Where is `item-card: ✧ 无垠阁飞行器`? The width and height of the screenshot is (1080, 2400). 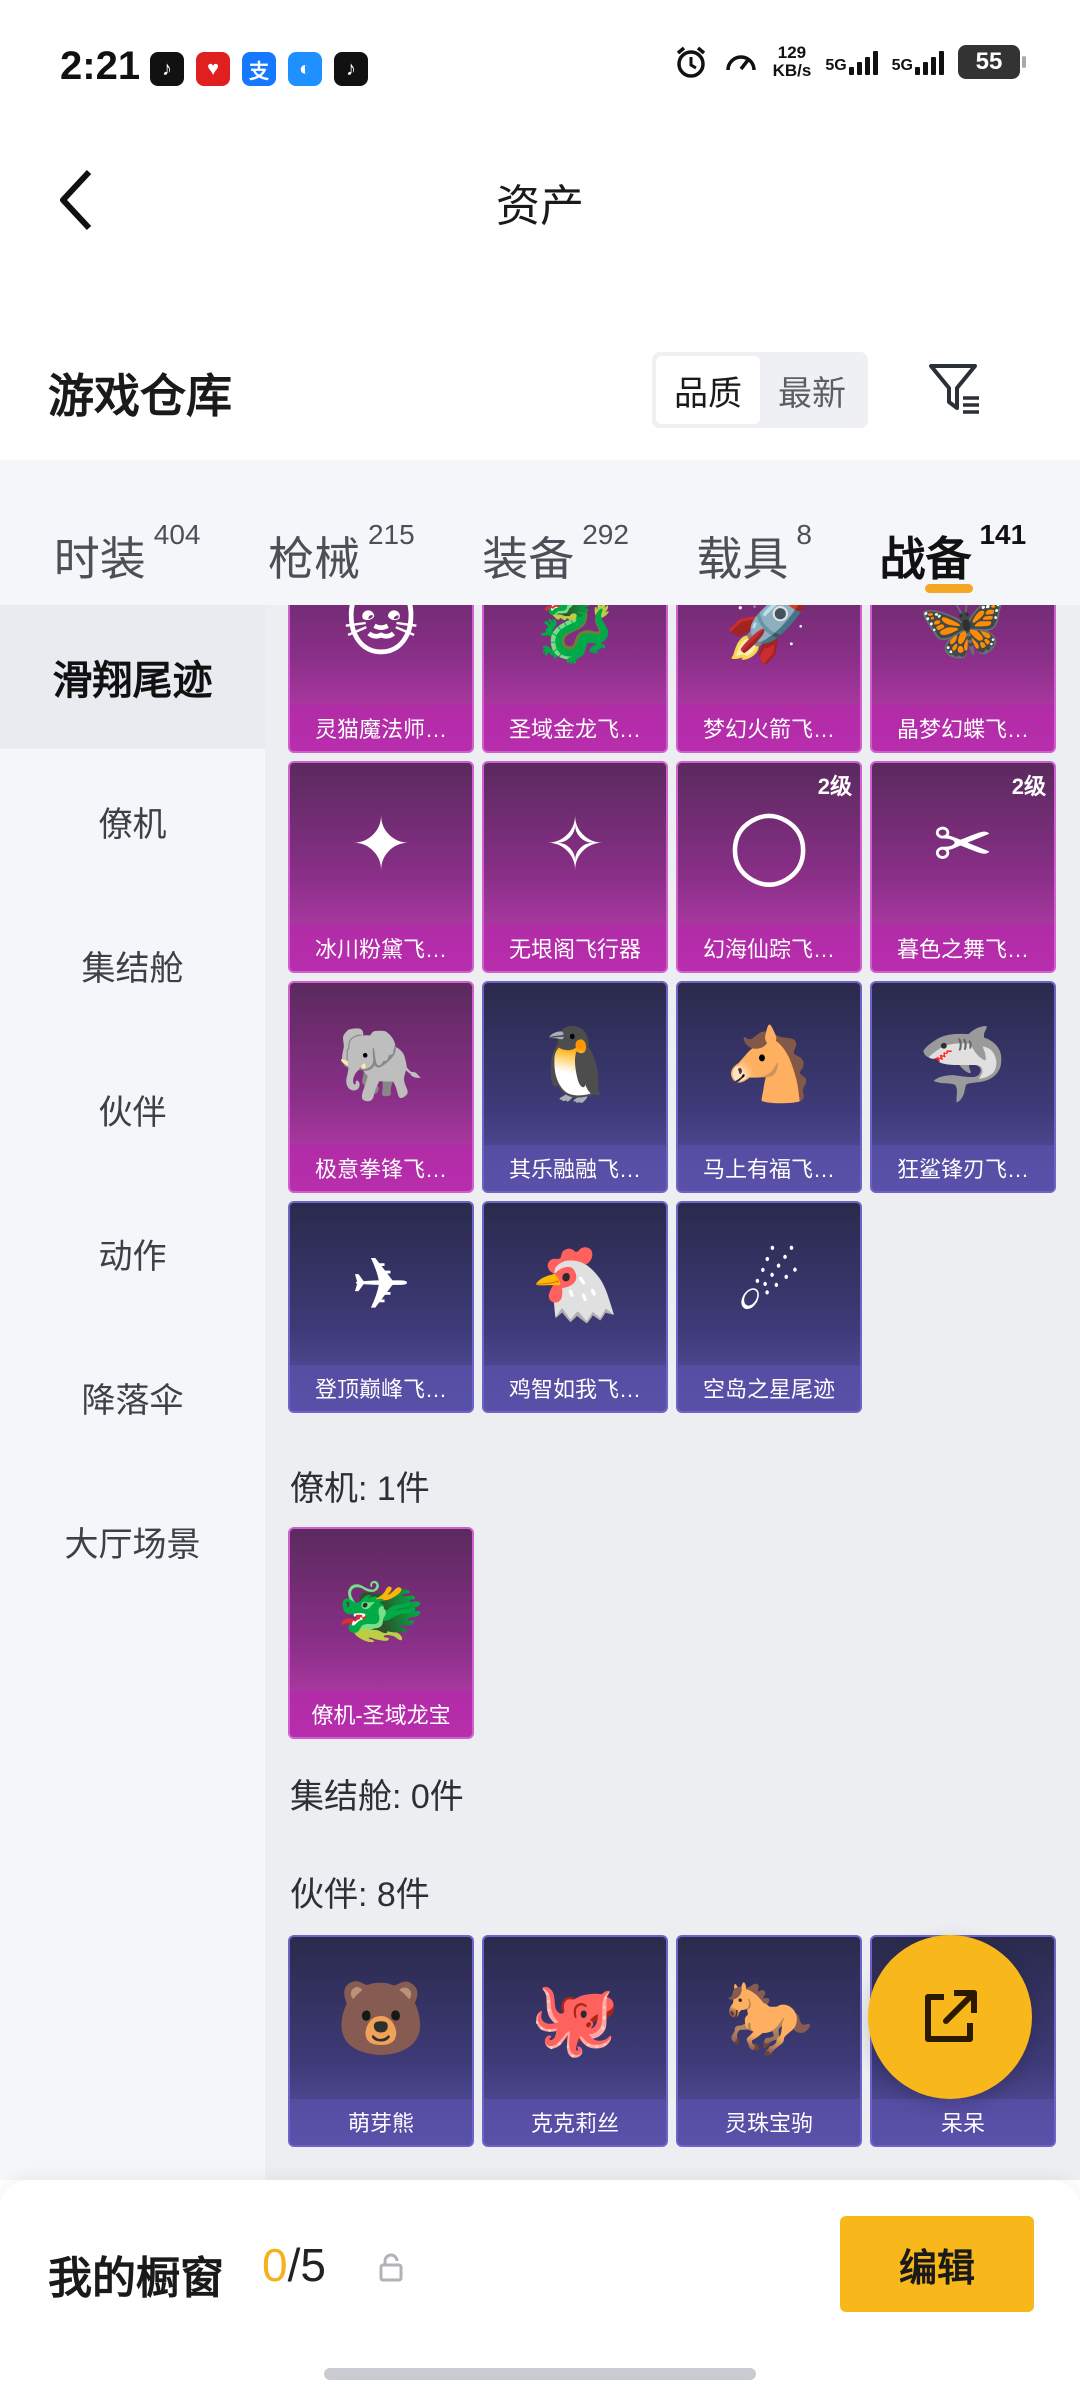
item-card: ✧ 无垠阁飞行器 is located at coordinates (575, 867).